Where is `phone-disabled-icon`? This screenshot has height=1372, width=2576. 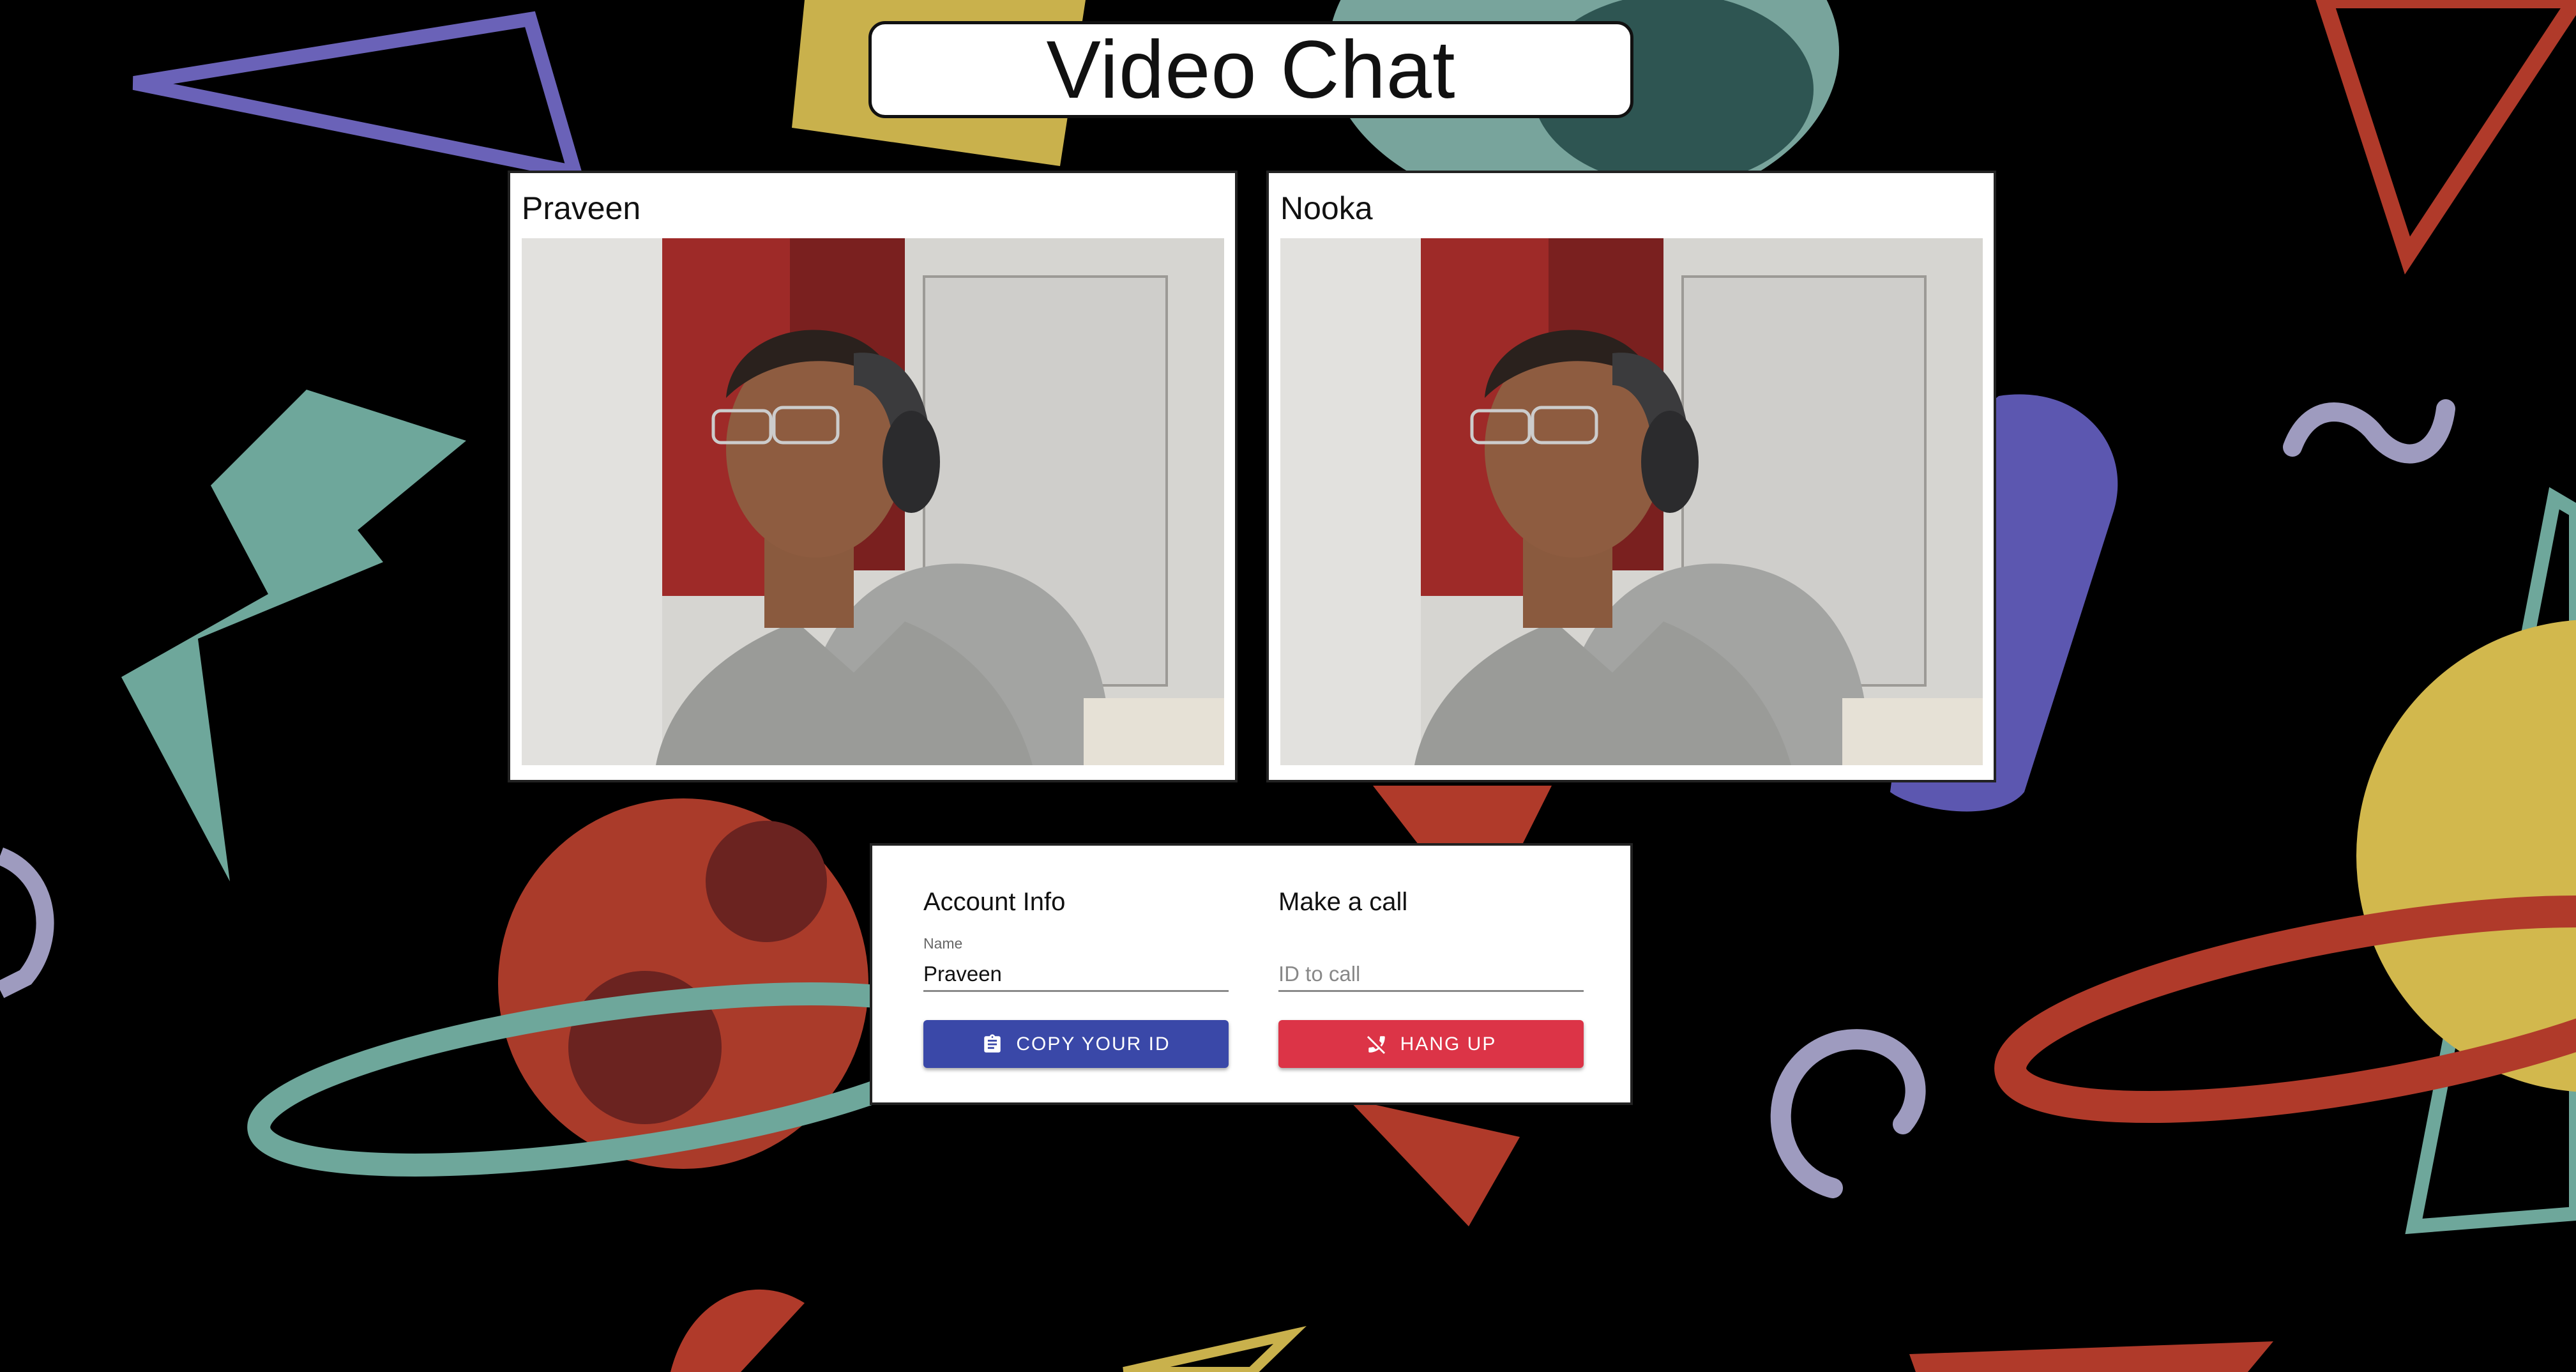 phone-disabled-icon is located at coordinates (1376, 1044).